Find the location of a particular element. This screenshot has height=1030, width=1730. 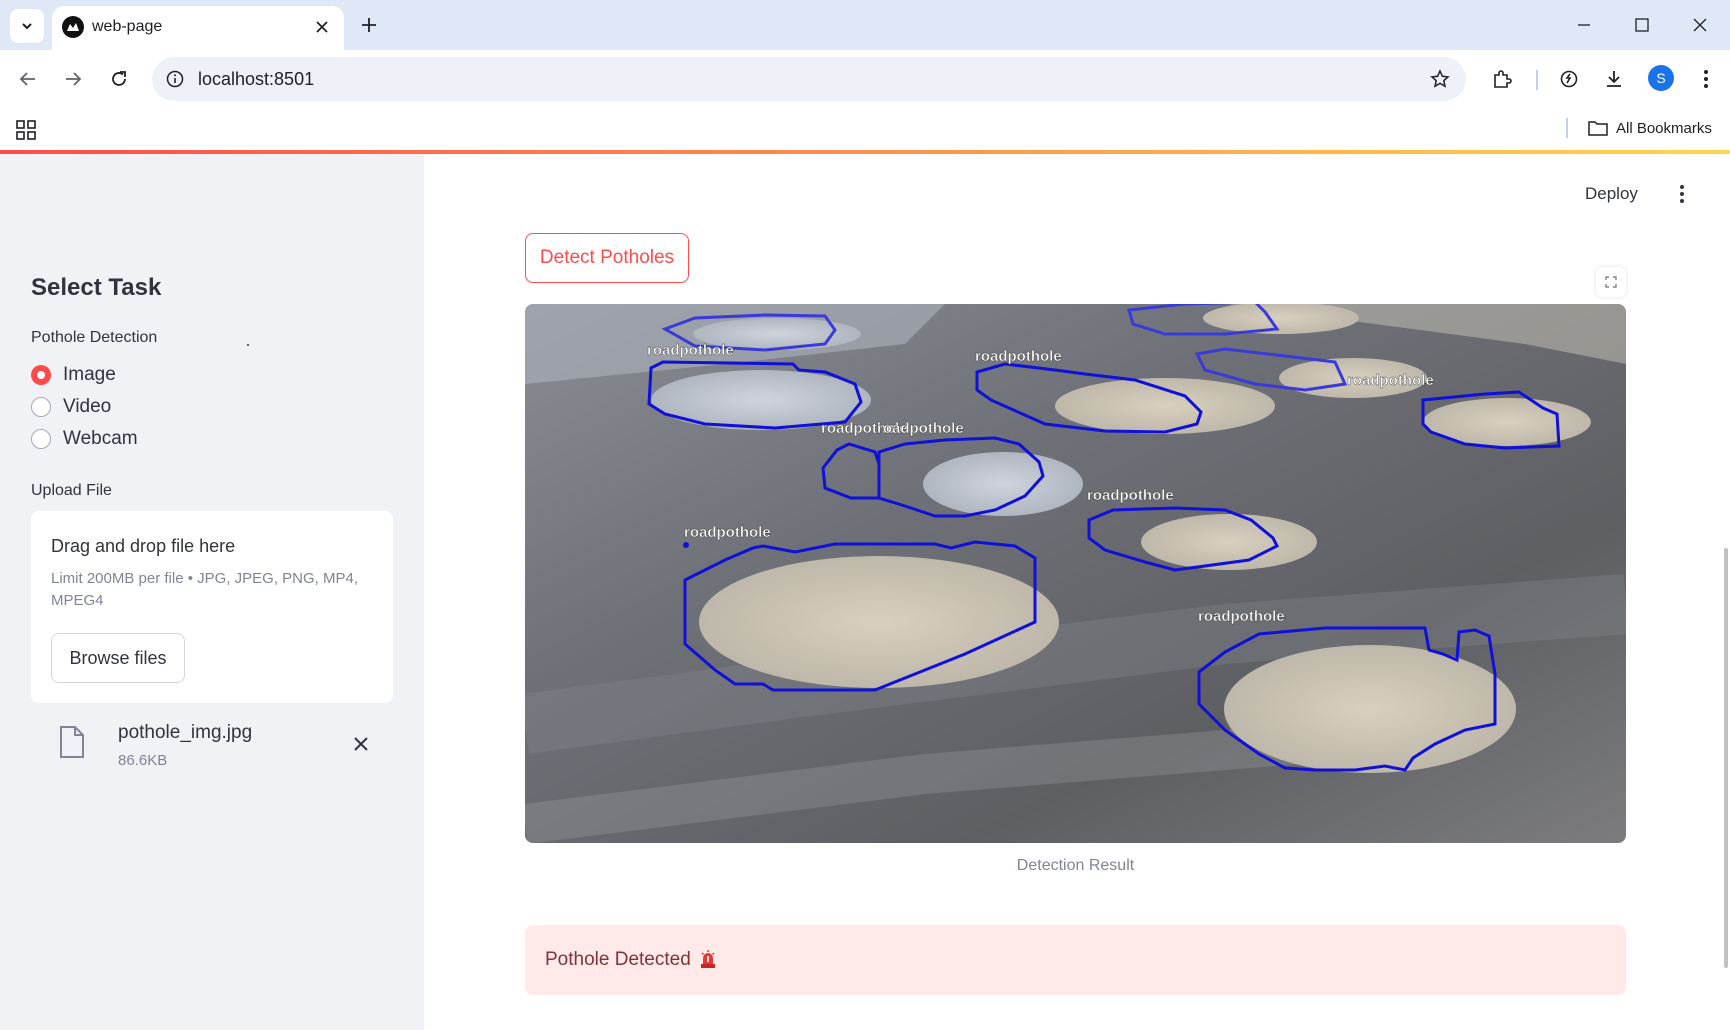

alert-text: Pothole Detected is located at coordinates (618, 959).